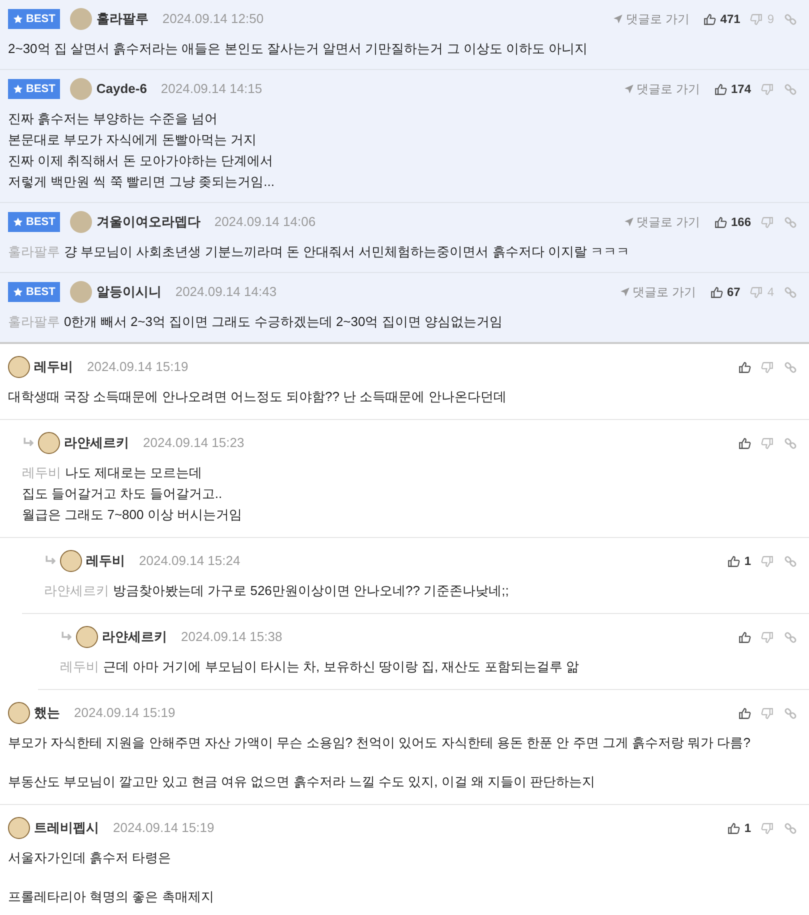  What do you see at coordinates (298, 49) in the screenshot?
I see `comment-text: 2~30억 집 살면서 흙수저라는 애들은 본인도 잘사는거 알면서 기만질하는거 그 이상도 이하도 아니지` at bounding box center [298, 49].